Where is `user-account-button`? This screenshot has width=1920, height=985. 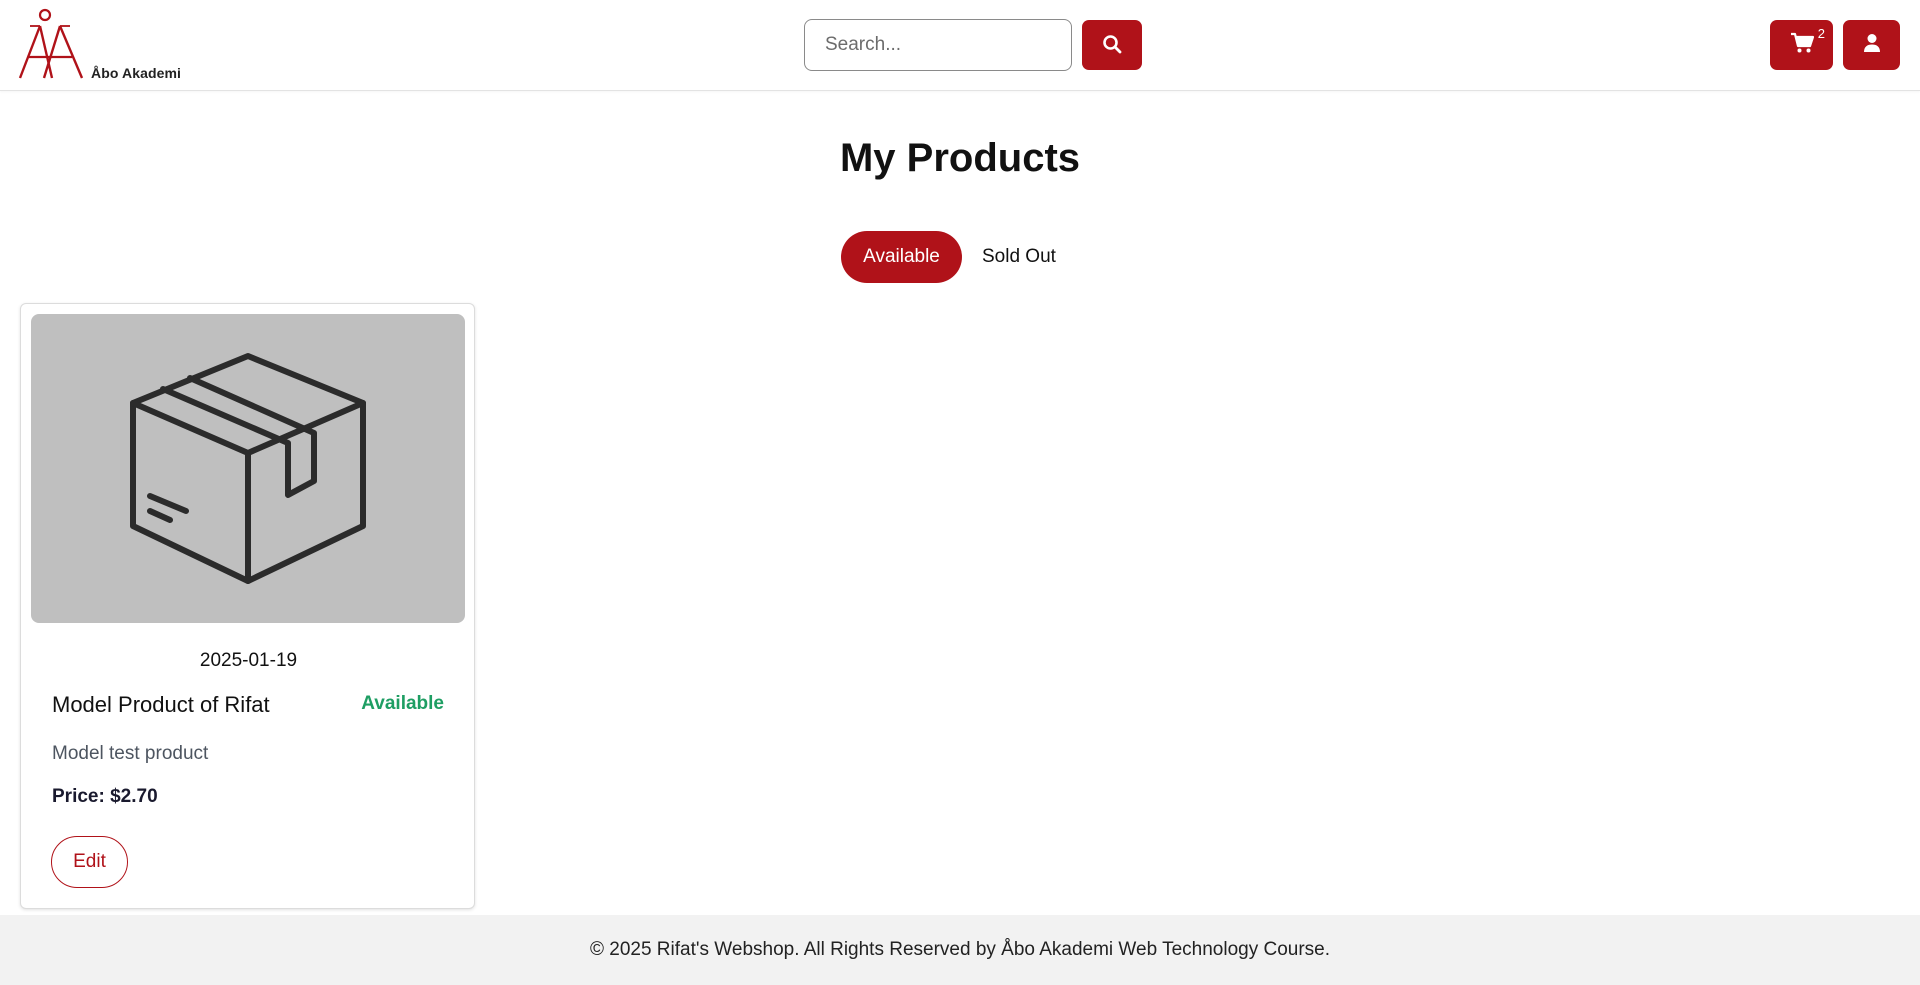 user-account-button is located at coordinates (1871, 45).